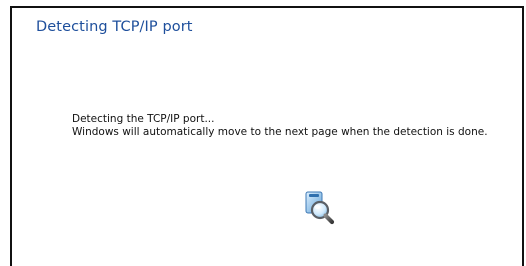 This screenshot has height=266, width=526. What do you see at coordinates (320, 208) in the screenshot?
I see `search-icon` at bounding box center [320, 208].